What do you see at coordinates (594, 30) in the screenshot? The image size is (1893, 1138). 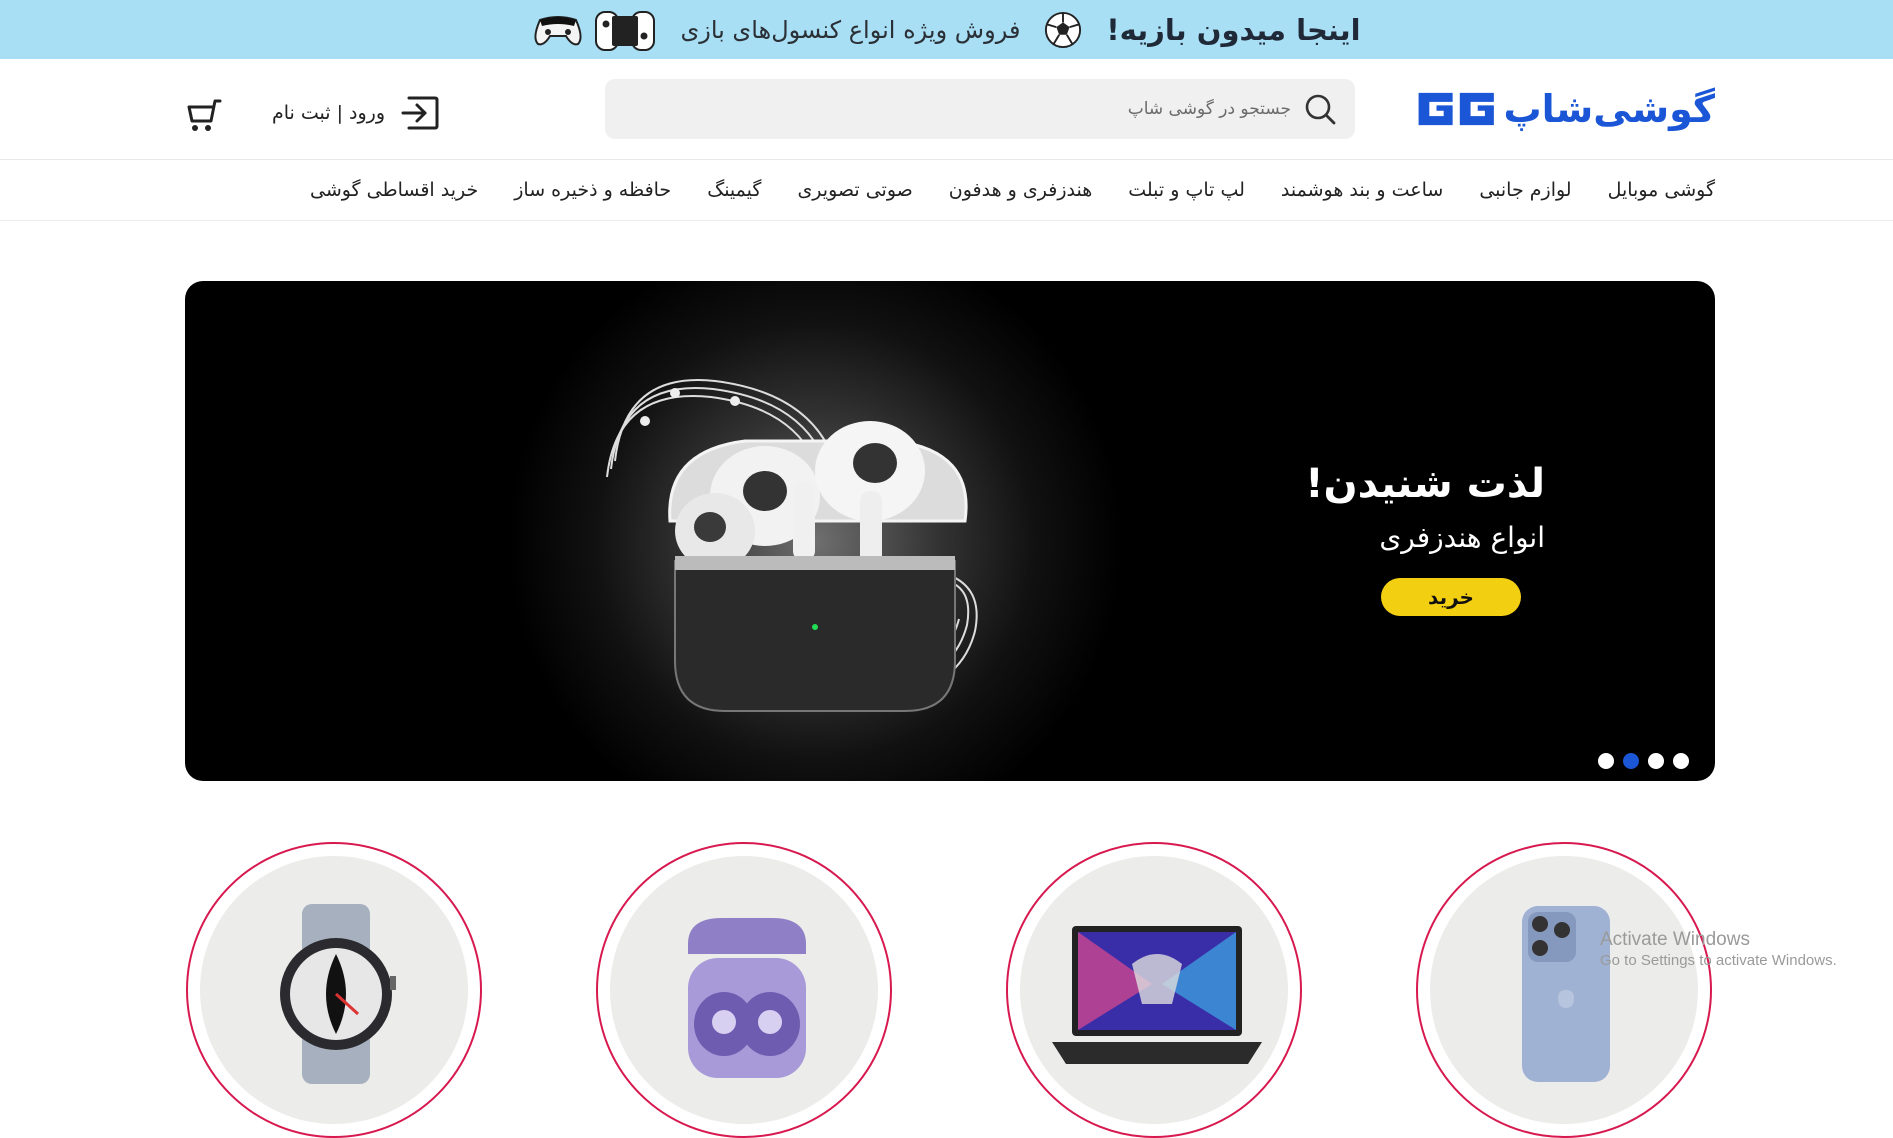 I see `console-icons` at bounding box center [594, 30].